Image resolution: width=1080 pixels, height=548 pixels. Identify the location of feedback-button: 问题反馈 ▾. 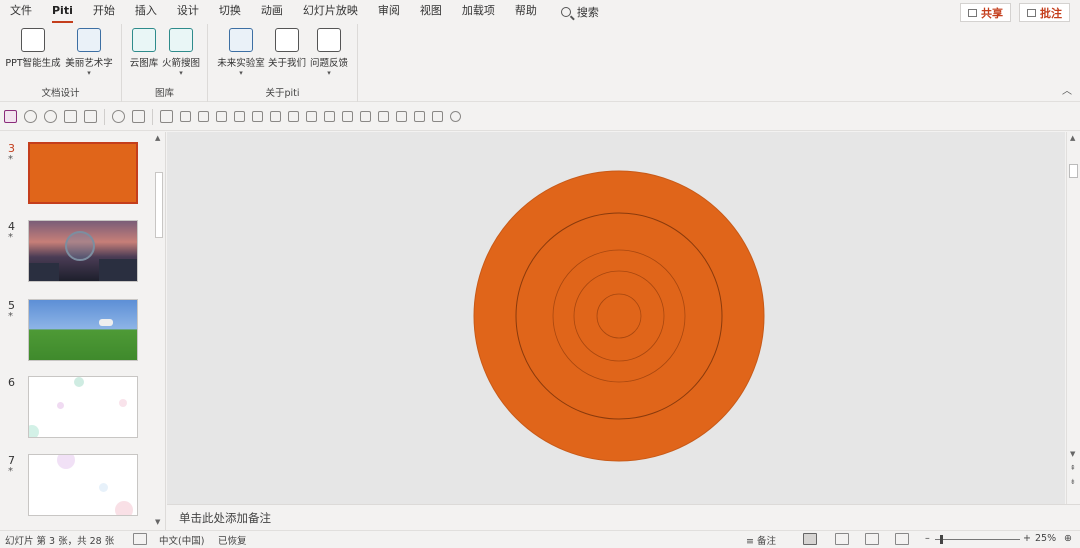
(329, 52).